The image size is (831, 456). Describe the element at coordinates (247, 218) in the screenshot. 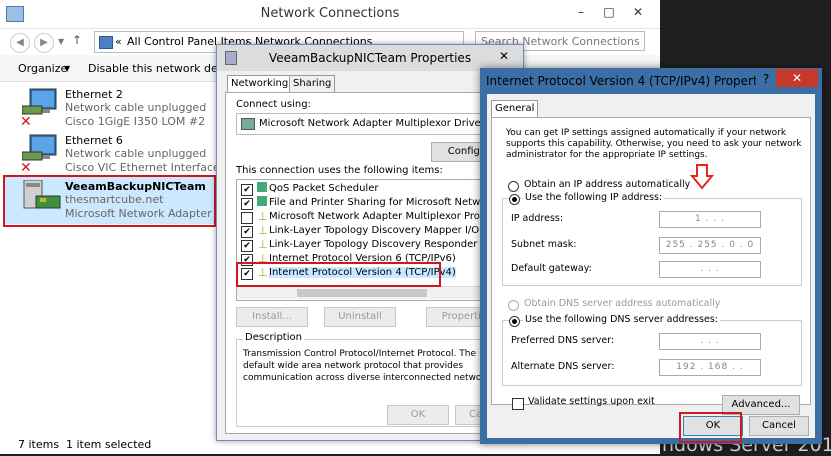

I see `component-checkbox` at that location.